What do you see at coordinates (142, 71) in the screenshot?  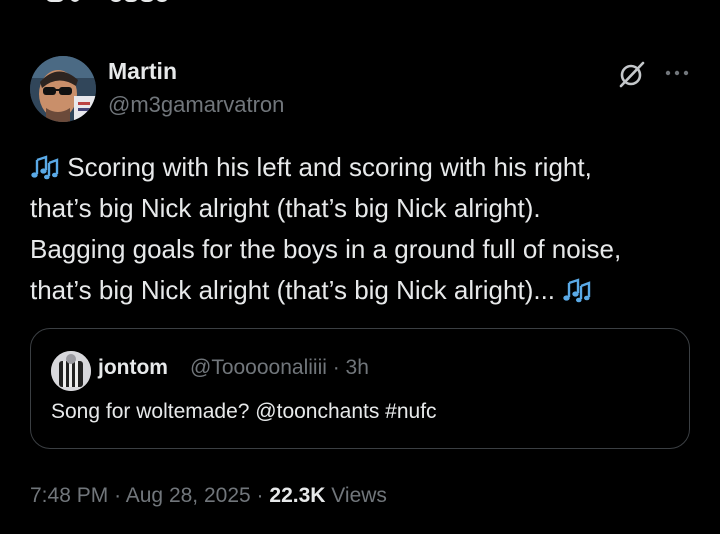 I see `author-name: Martin` at bounding box center [142, 71].